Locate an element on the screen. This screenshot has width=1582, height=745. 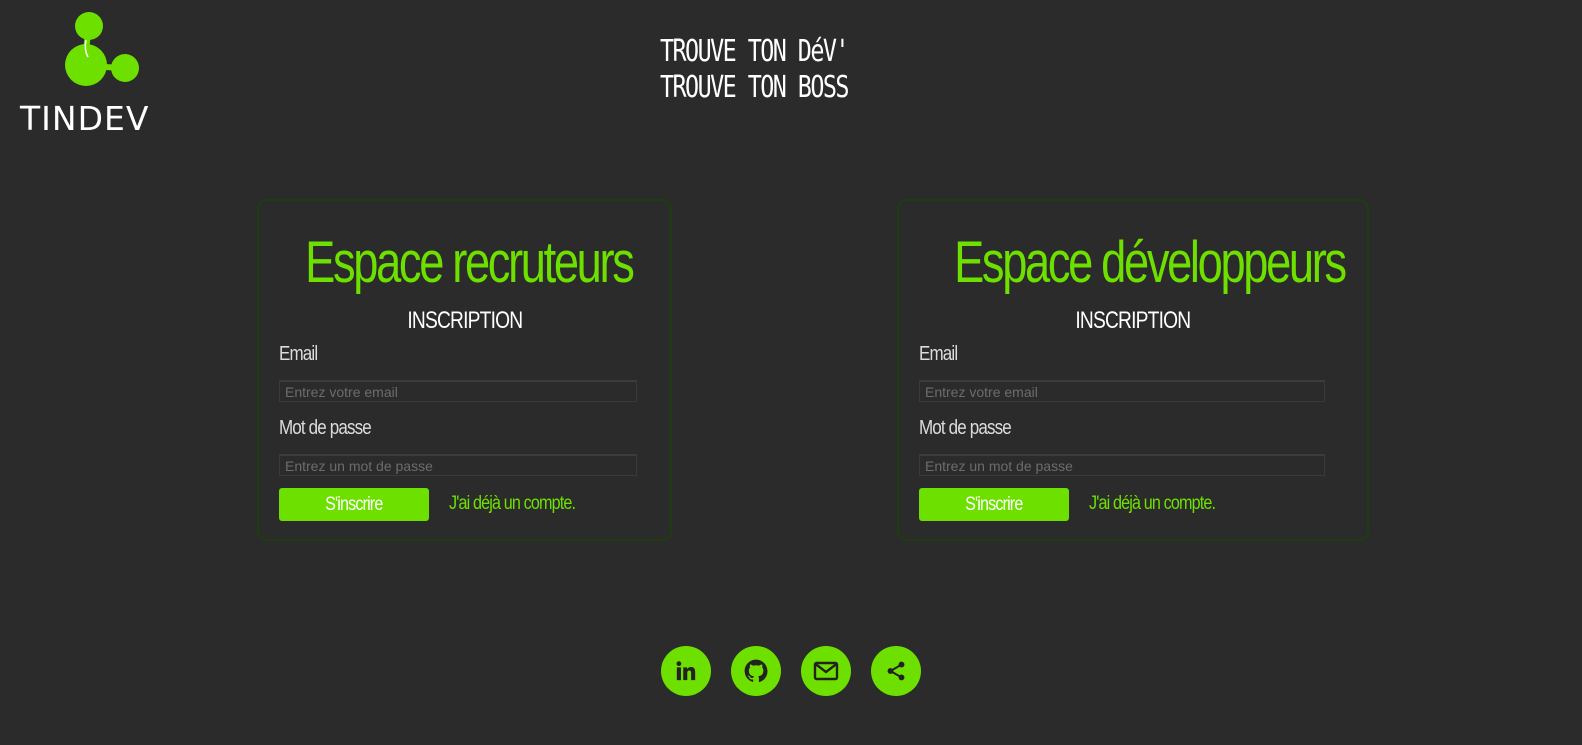
developer-card-title: Espace développeurs is located at coordinates (1150, 262).